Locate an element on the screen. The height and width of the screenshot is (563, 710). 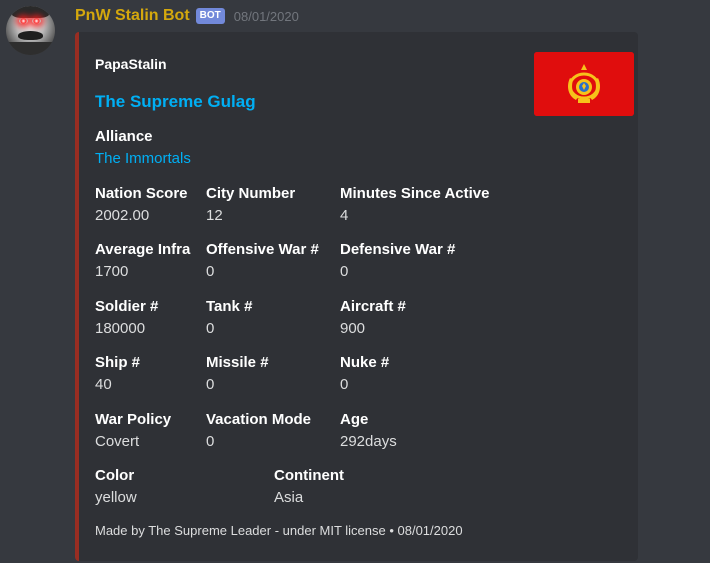
field-name: Color is located at coordinates (115, 475).